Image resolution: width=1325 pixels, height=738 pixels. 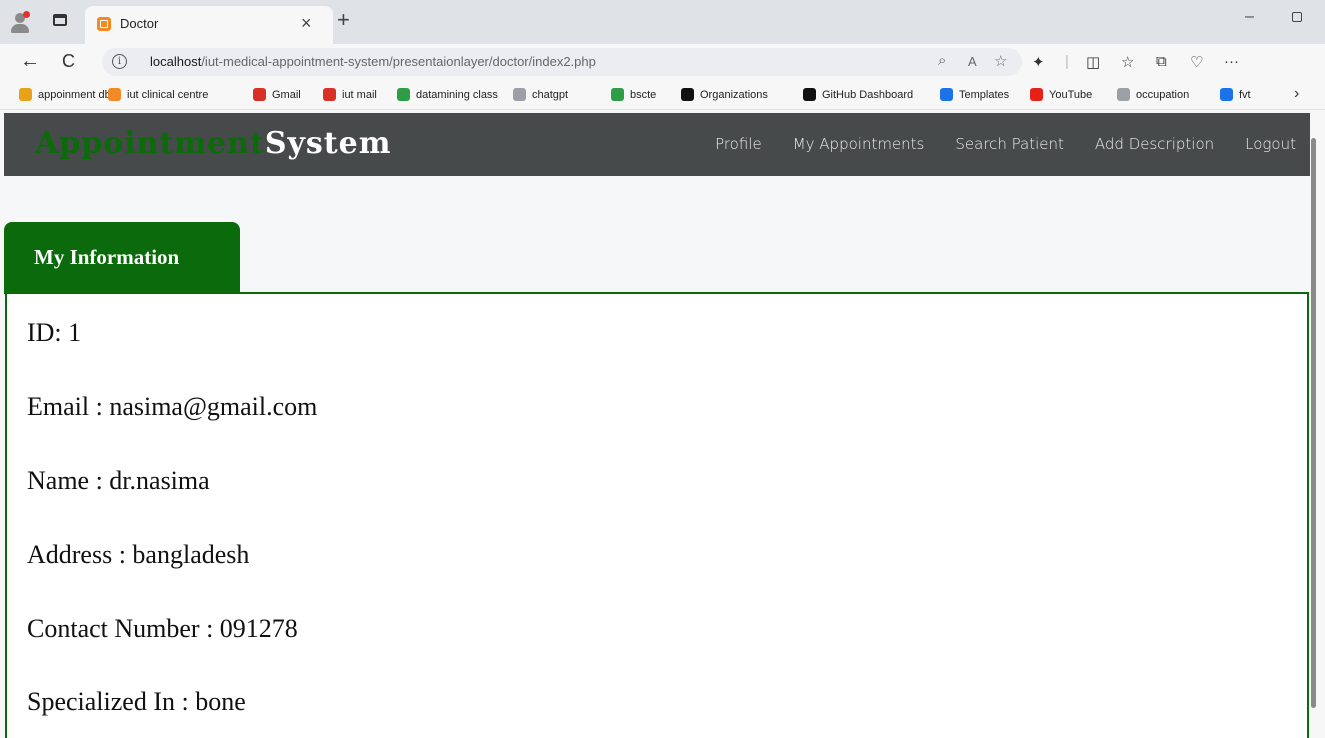 What do you see at coordinates (643, 94) in the screenshot?
I see `bookmark-label: bscte` at bounding box center [643, 94].